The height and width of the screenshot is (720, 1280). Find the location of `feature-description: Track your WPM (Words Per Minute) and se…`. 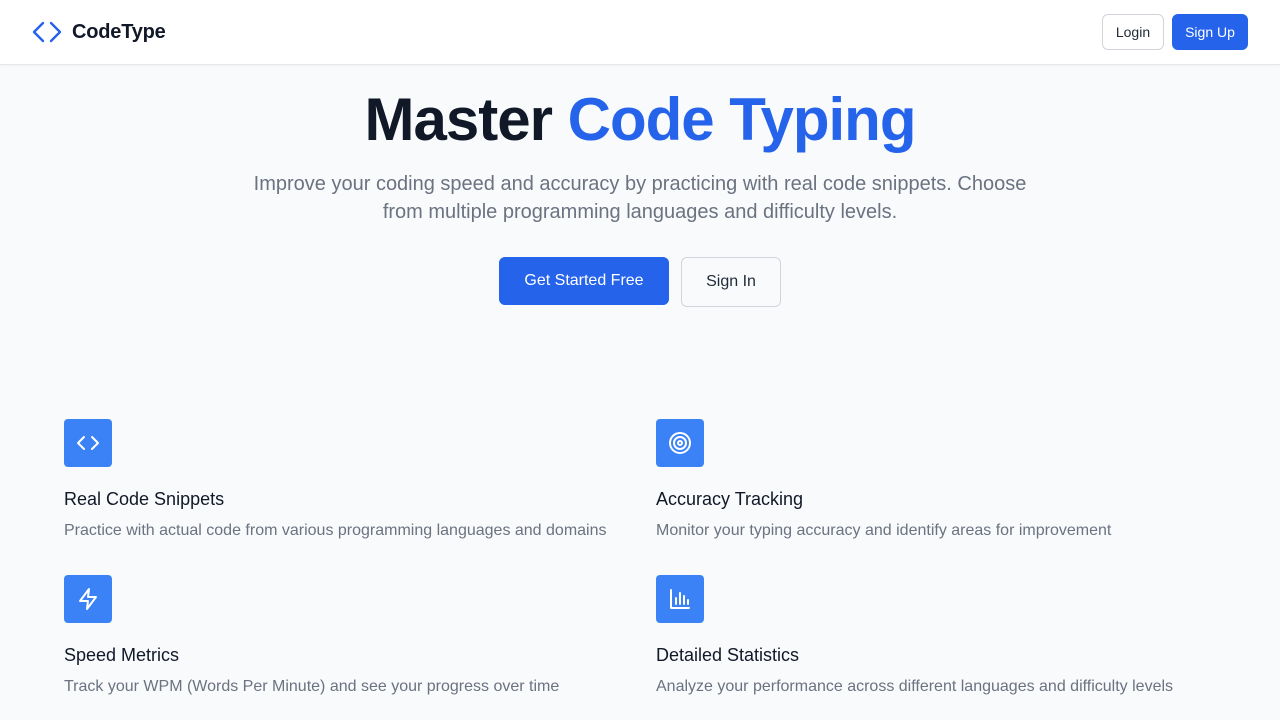

feature-description: Track your WPM (Words Per Minute) and se… is located at coordinates (312, 686).